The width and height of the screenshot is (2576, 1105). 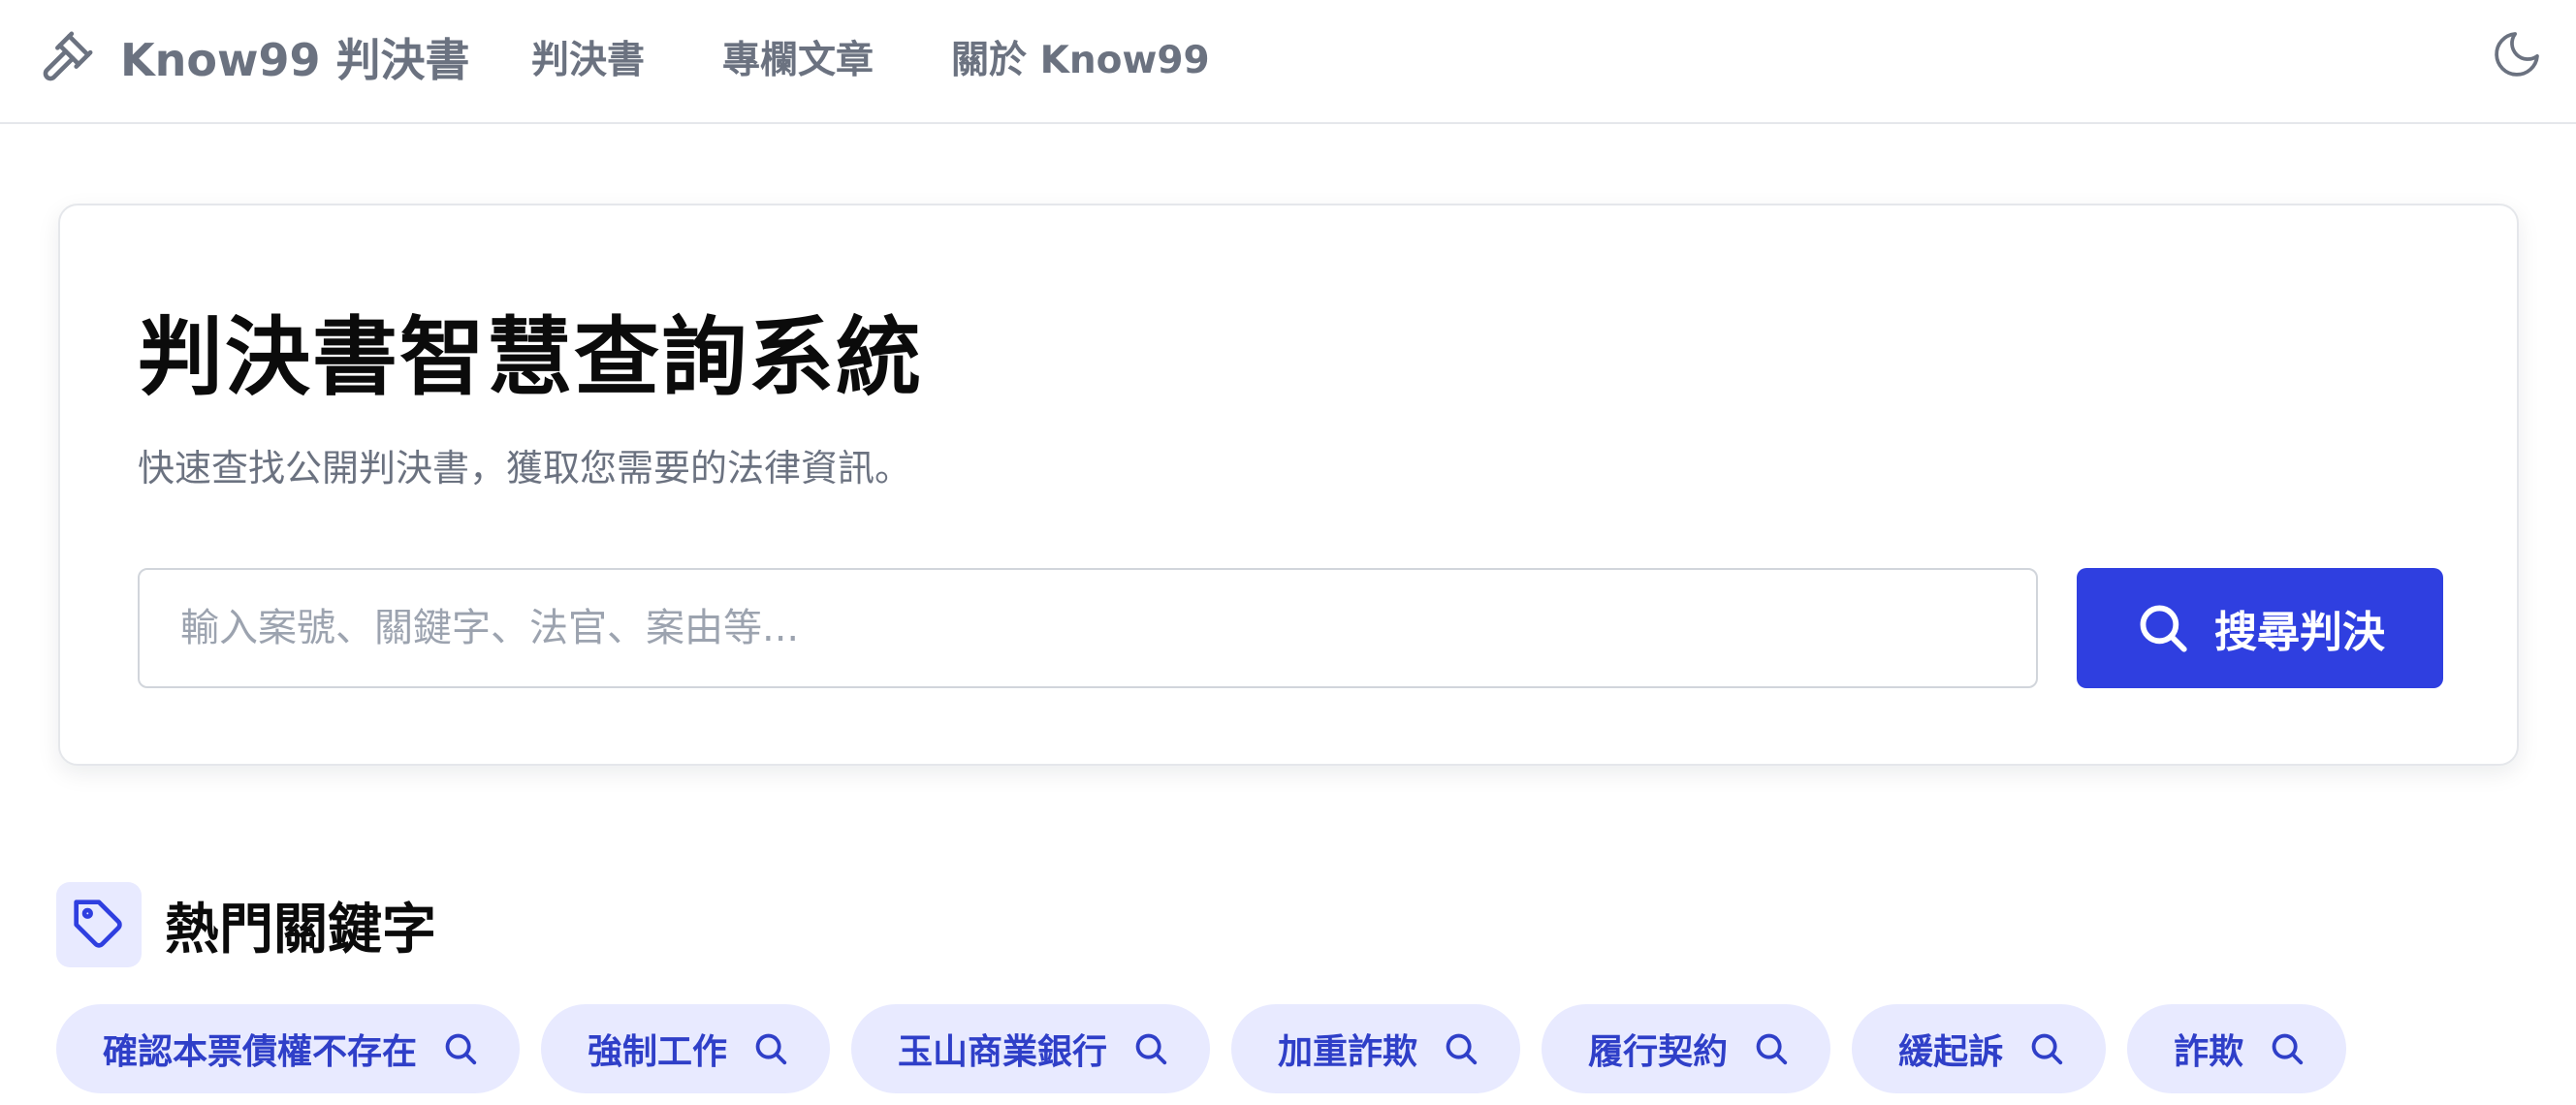 I want to click on moon-icon, so click(x=2517, y=55).